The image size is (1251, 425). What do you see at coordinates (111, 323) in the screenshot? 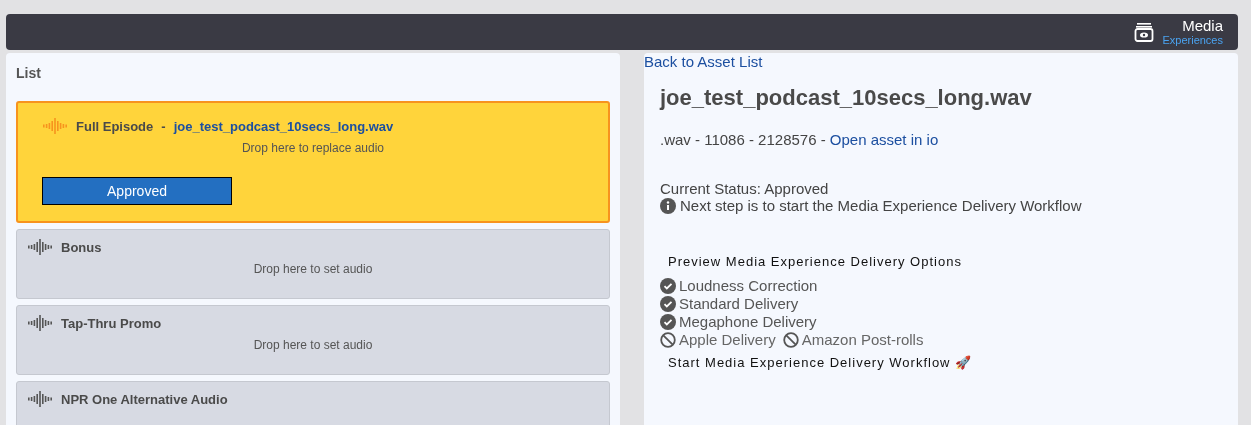
I see `slot-name: Tap-Thru Promo` at bounding box center [111, 323].